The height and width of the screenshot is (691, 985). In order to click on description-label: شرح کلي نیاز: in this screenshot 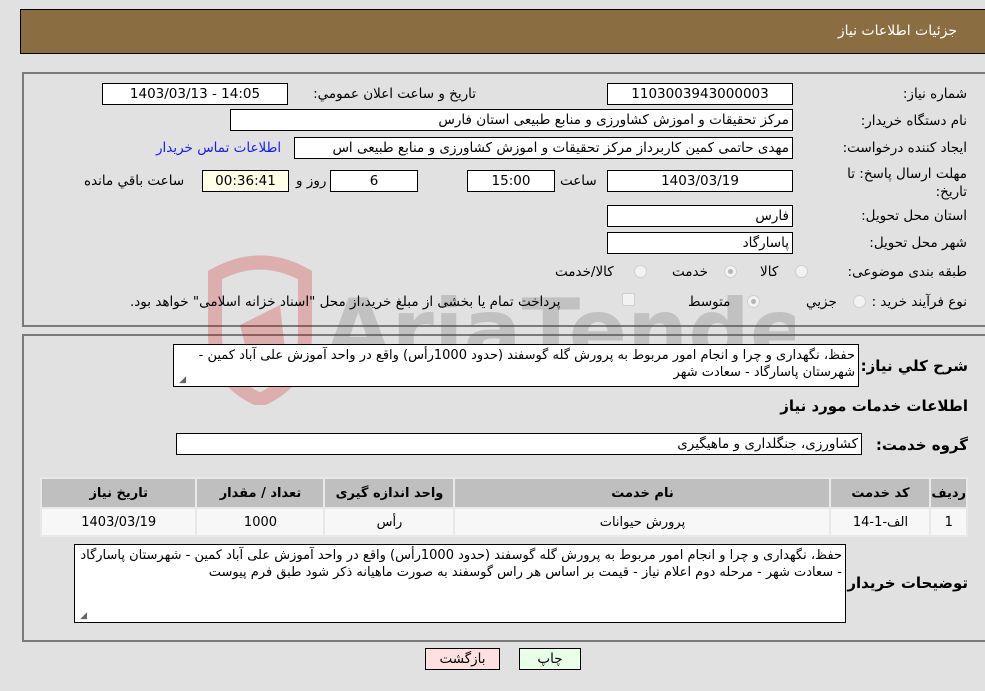, I will do `click(914, 366)`.